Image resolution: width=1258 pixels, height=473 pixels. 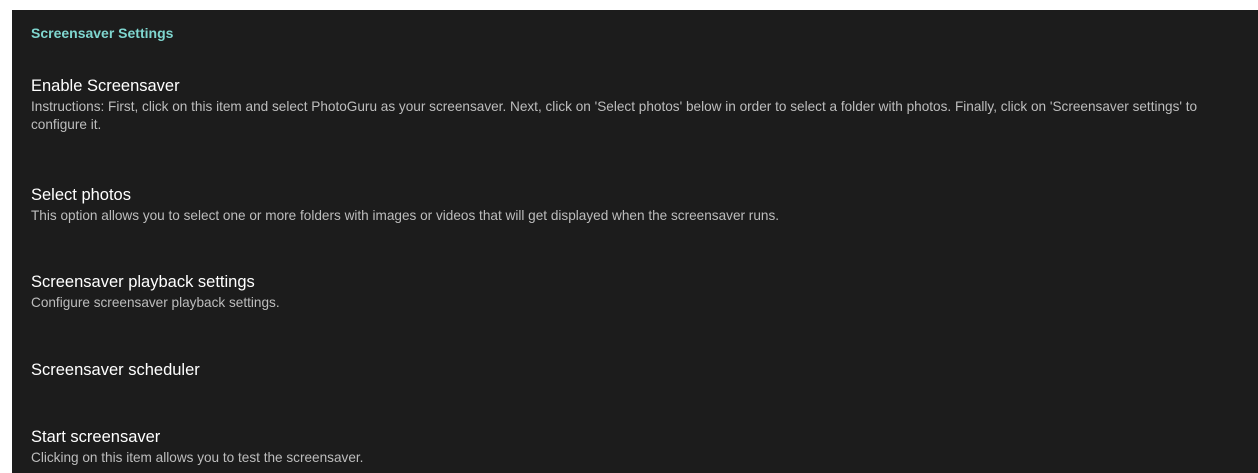 What do you see at coordinates (143, 282) in the screenshot?
I see `pref-title: Screensaver playback settings` at bounding box center [143, 282].